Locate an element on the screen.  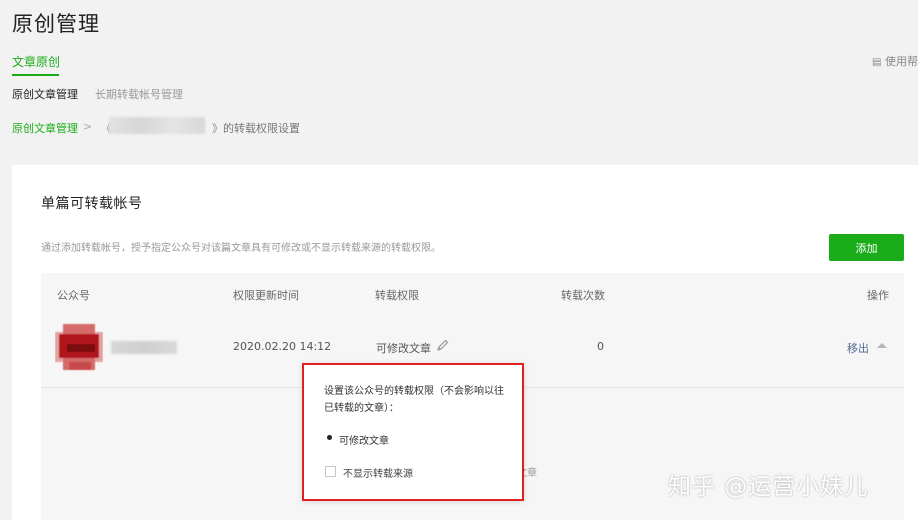
breadcrumb-article-title-redacted is located at coordinates (157, 125).